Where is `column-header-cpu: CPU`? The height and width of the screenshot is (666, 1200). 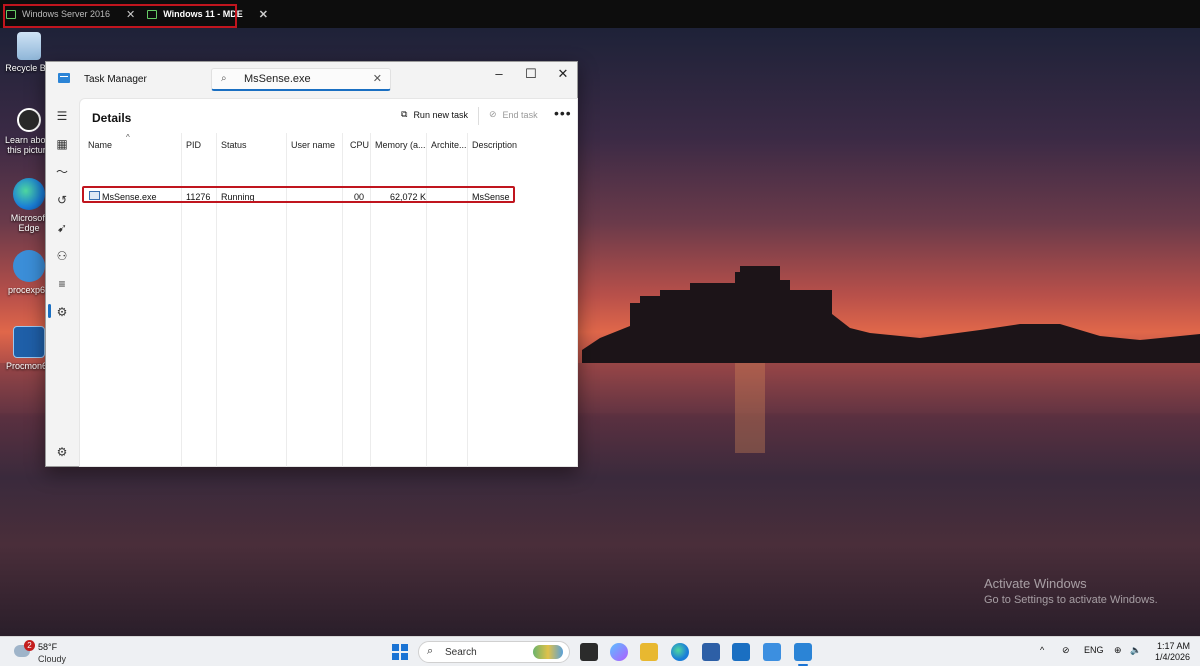
column-header-cpu: CPU is located at coordinates (359, 145).